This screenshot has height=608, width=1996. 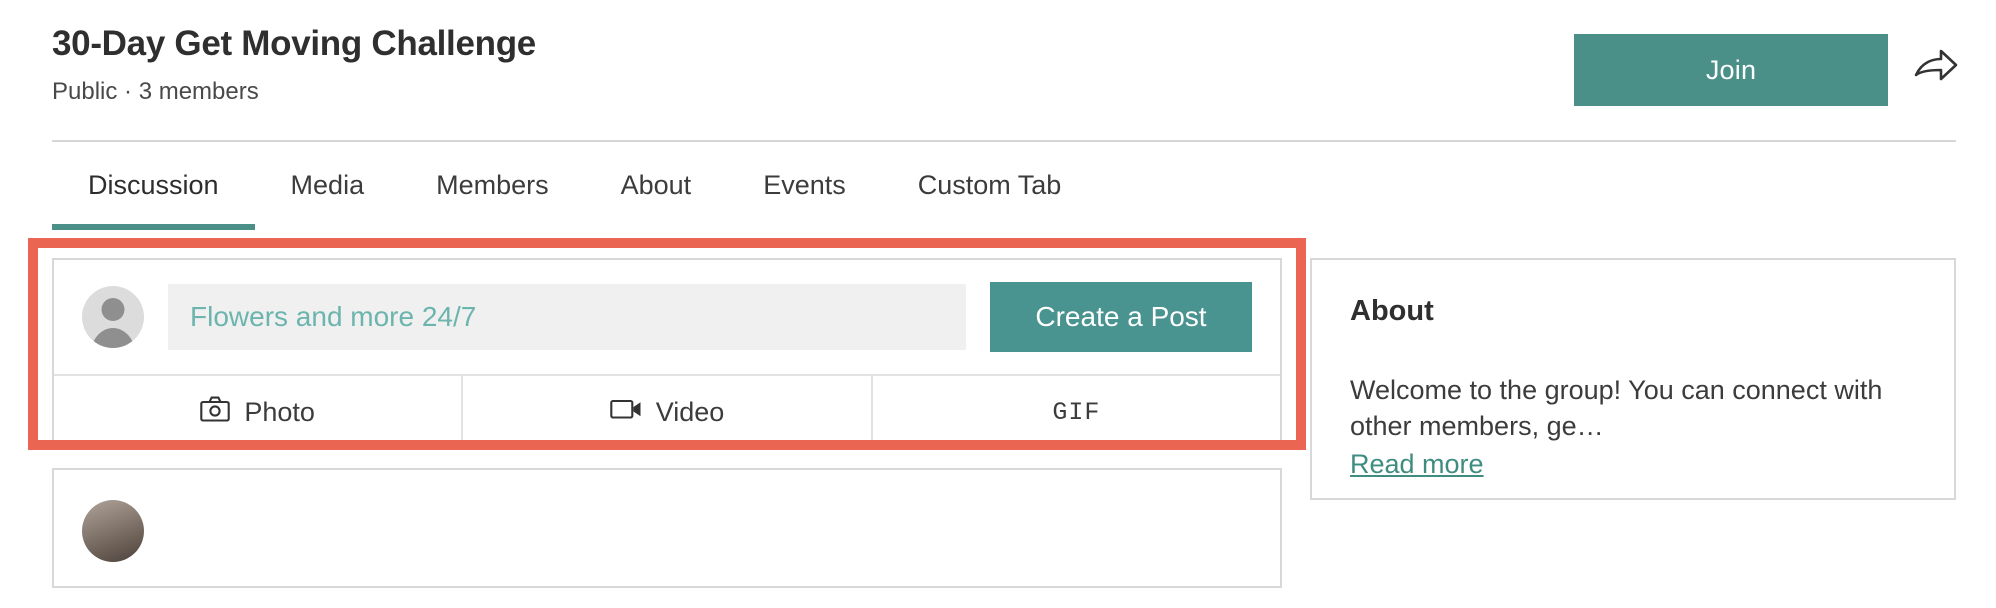 I want to click on tab-about: About, so click(x=656, y=171).